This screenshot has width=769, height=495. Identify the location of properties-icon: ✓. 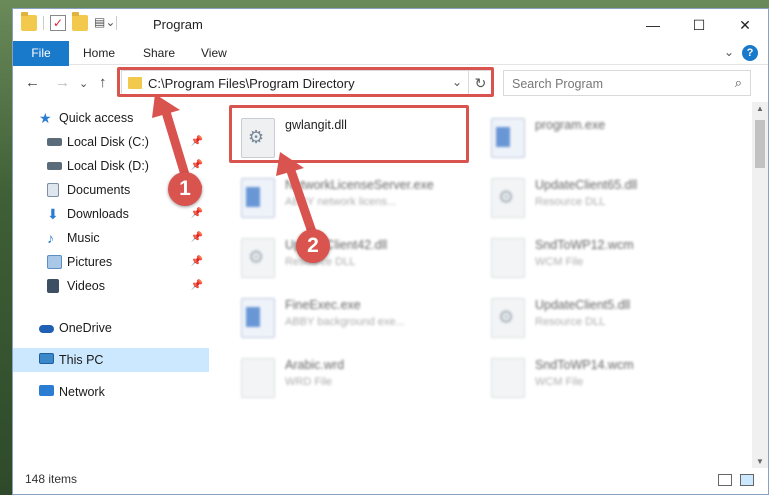
(58, 23).